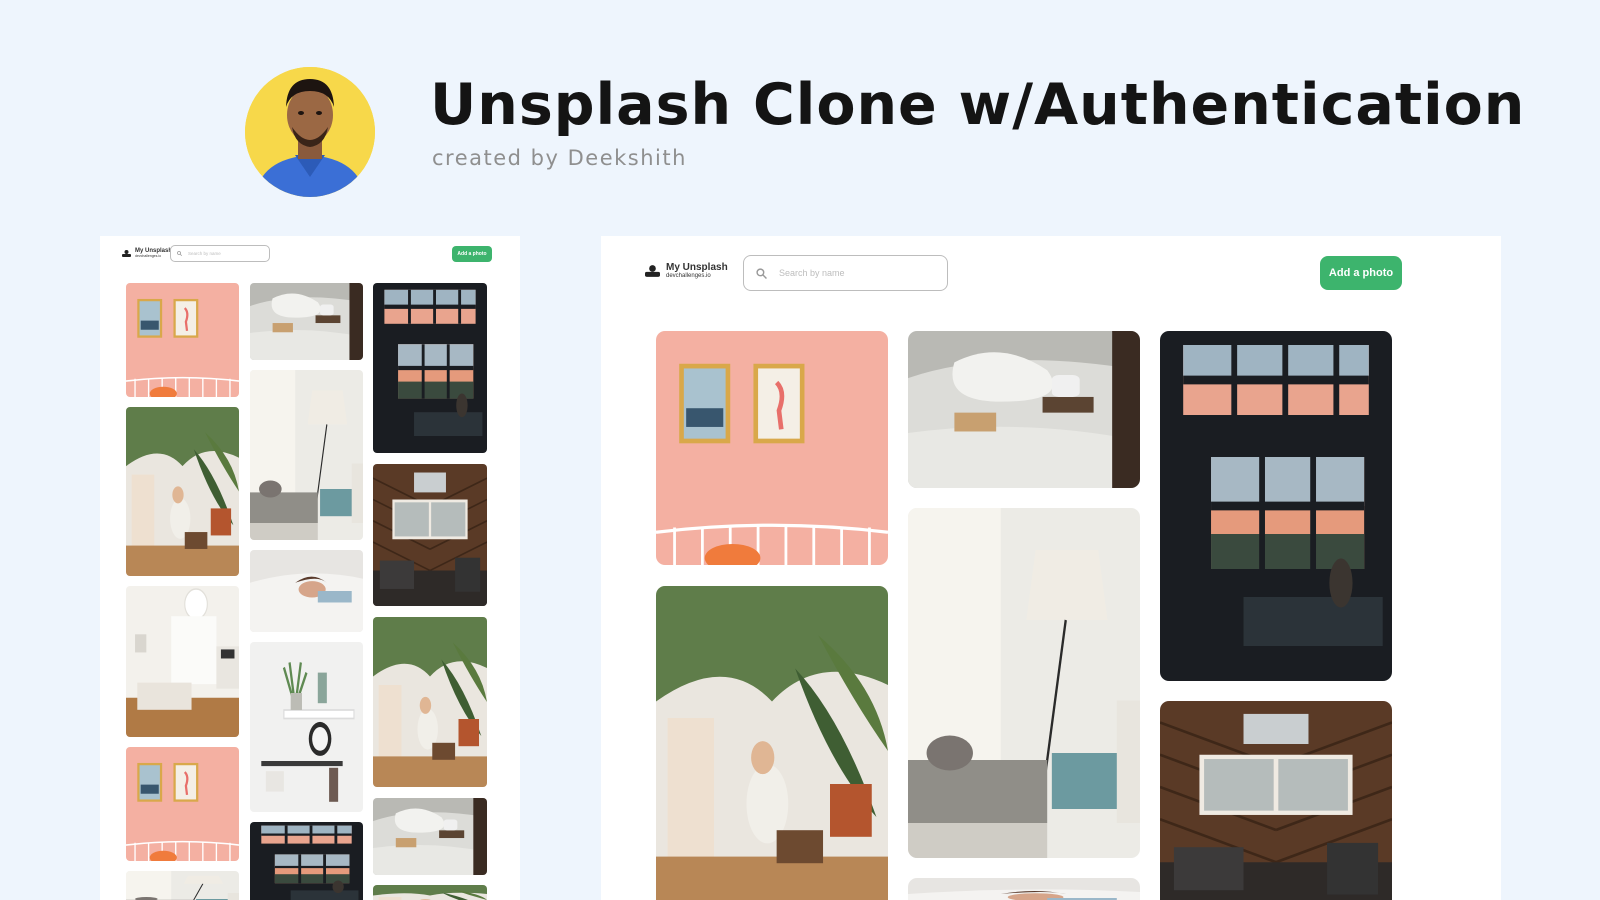 This screenshot has width=1600, height=900. Describe the element at coordinates (559, 158) in the screenshot. I see `page-subtitle: created by Deekshith` at that location.